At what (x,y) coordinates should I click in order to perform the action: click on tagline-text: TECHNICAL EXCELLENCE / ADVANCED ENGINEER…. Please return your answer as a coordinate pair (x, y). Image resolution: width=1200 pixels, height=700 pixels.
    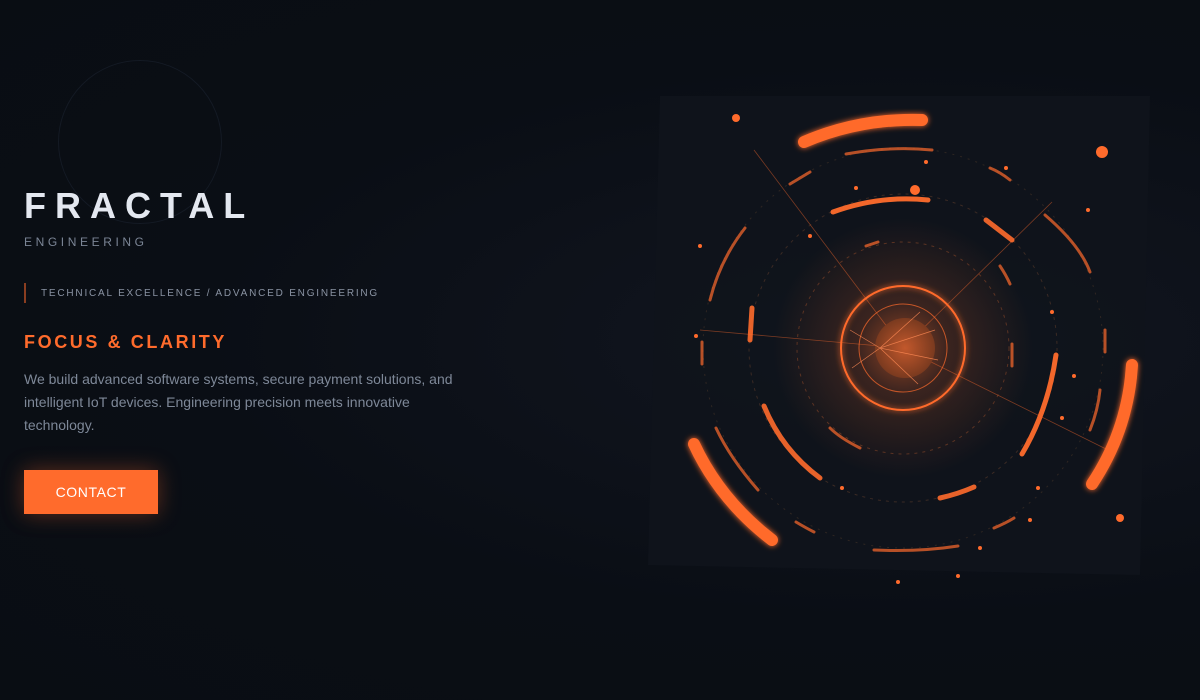
    Looking at the image, I should click on (210, 293).